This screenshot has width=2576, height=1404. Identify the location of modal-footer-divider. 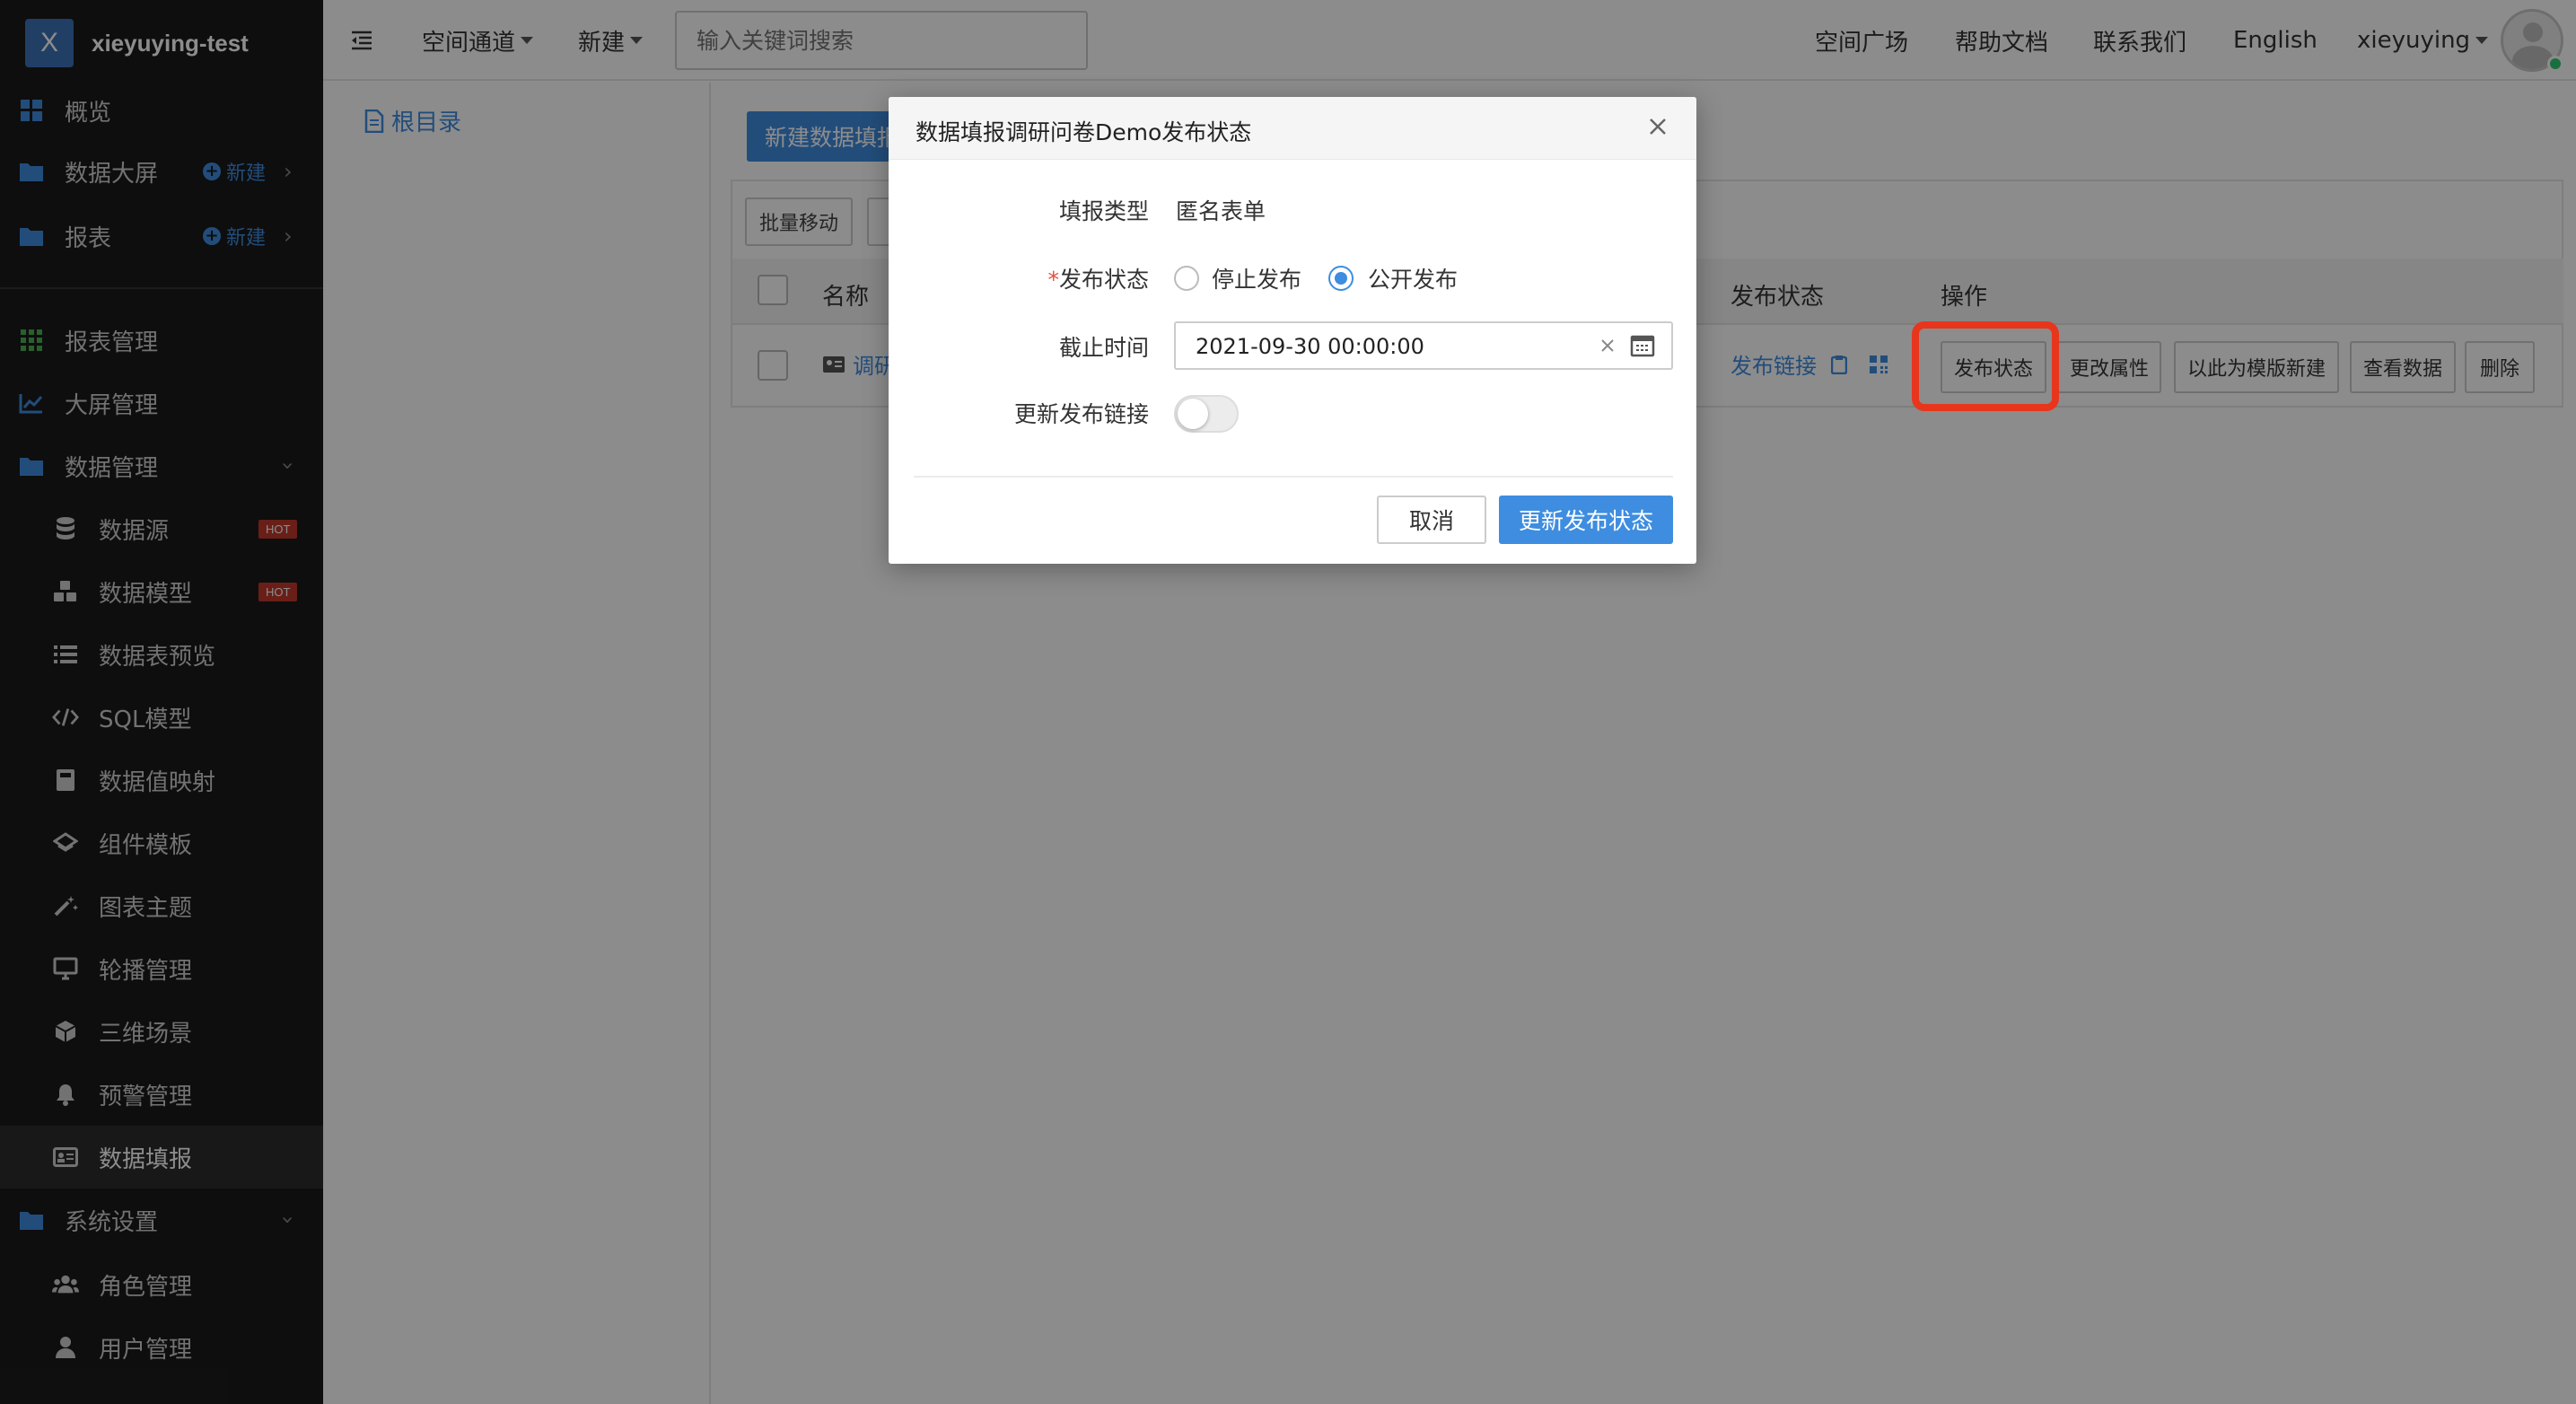
(1293, 477).